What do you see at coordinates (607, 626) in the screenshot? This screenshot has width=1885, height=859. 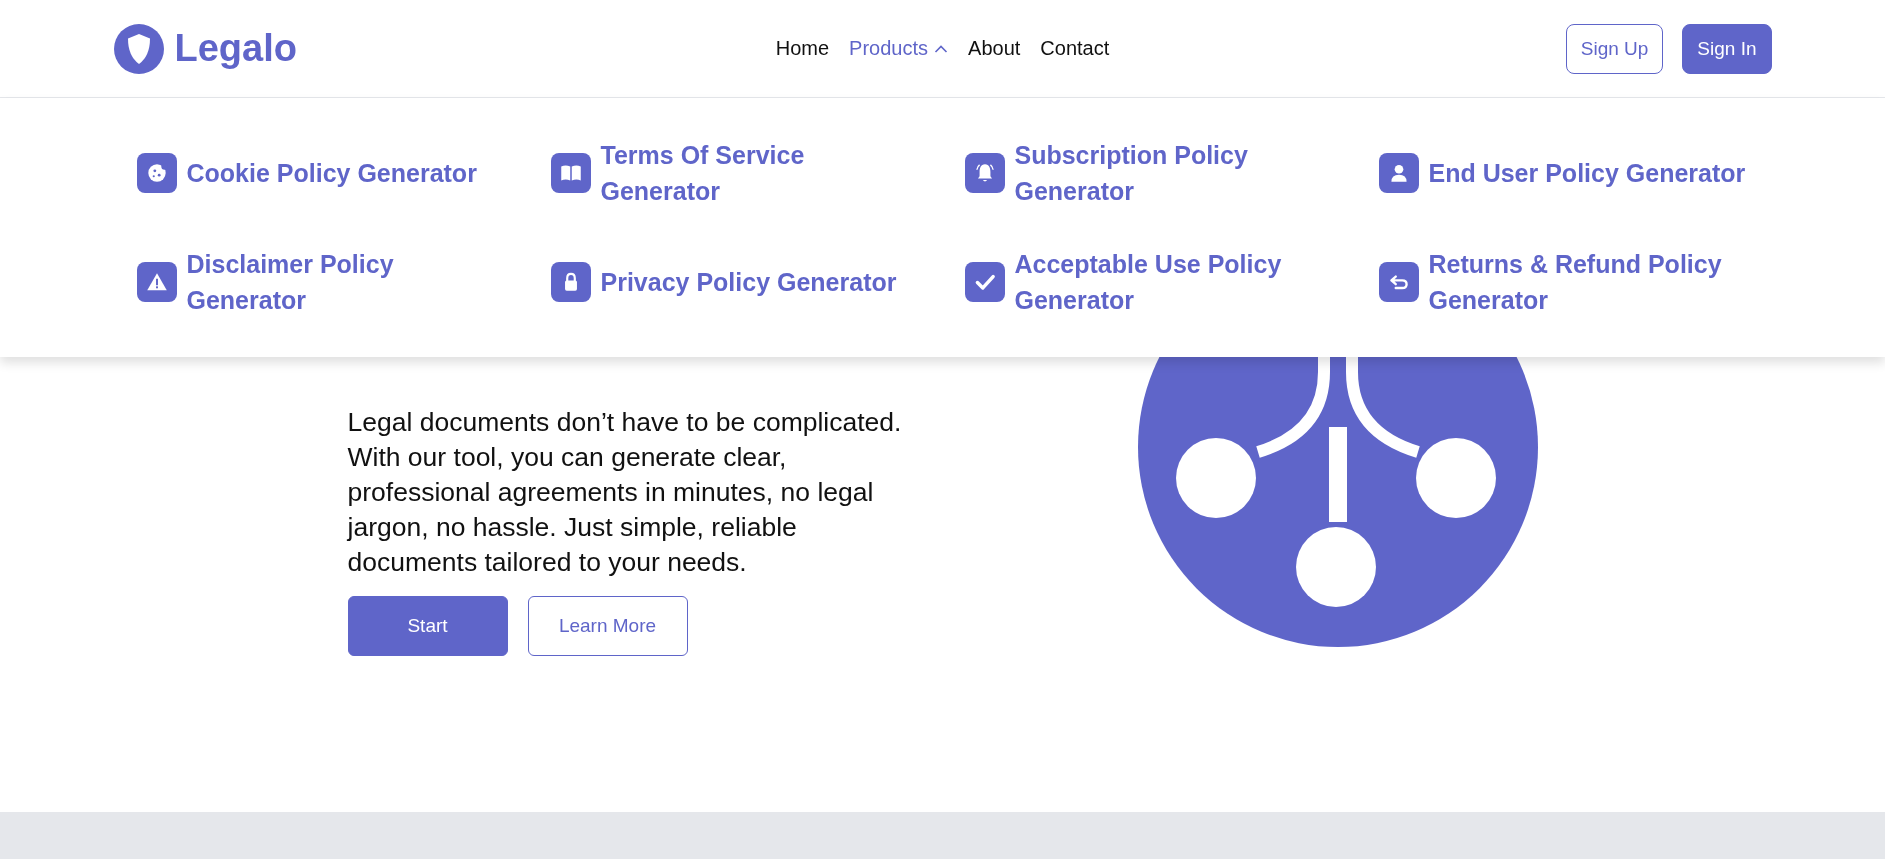 I see `learn-more-button: Learn More` at bounding box center [607, 626].